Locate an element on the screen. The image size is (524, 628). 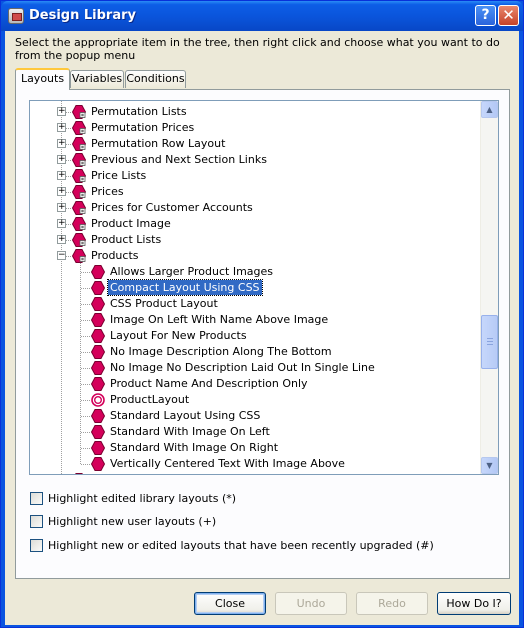
close-x-icon: ✕ is located at coordinates (508, 15).